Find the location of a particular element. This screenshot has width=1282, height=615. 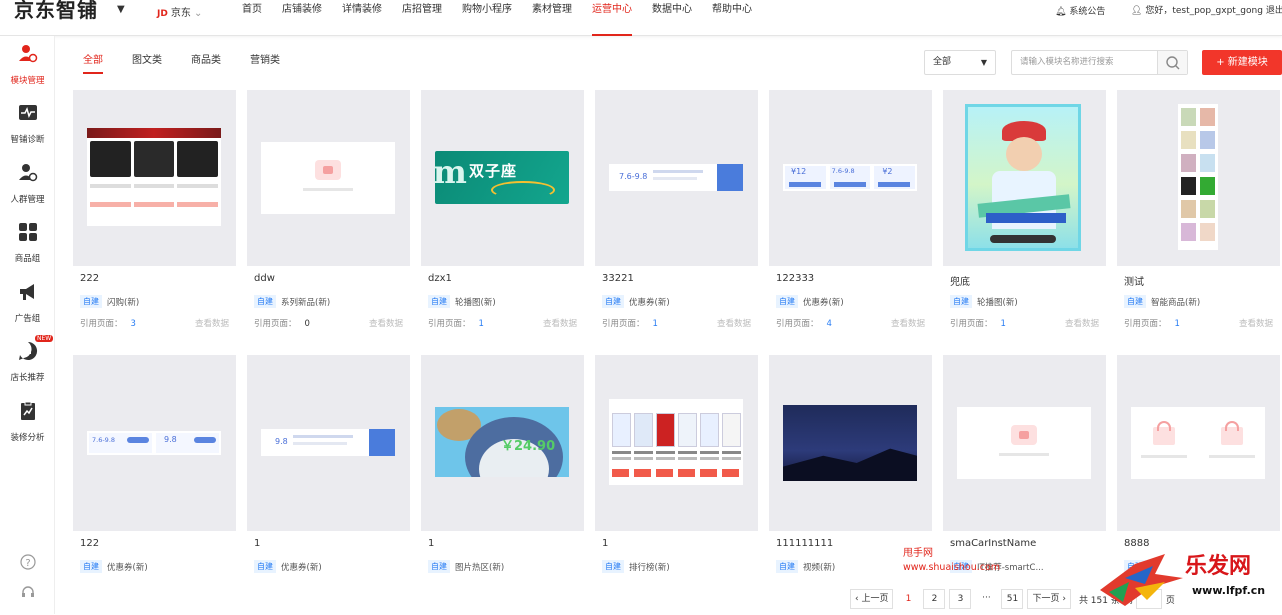

module-tags: 自建 系列新品(新) is located at coordinates (292, 301).